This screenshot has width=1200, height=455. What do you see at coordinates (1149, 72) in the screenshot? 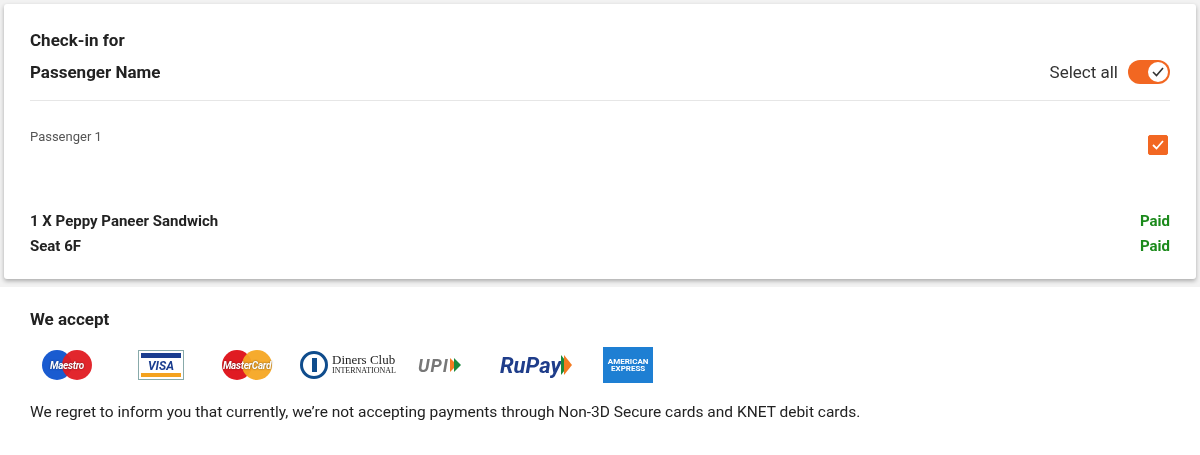
I see `select-all-toggle` at bounding box center [1149, 72].